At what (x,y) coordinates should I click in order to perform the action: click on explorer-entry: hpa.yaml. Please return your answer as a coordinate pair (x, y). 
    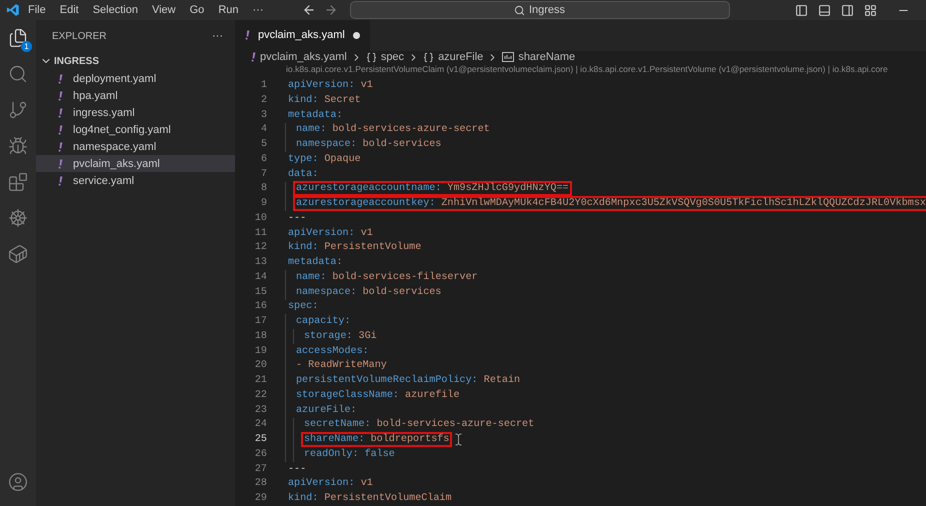
    Looking at the image, I should click on (135, 95).